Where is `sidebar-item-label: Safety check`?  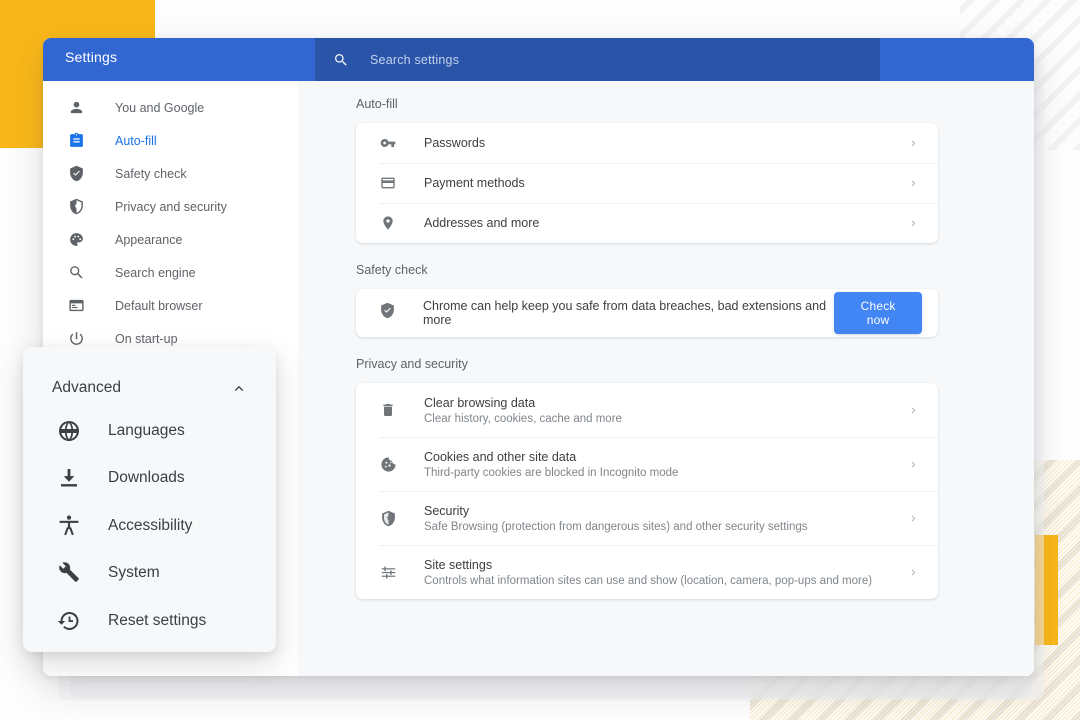
sidebar-item-label: Safety check is located at coordinates (151, 173).